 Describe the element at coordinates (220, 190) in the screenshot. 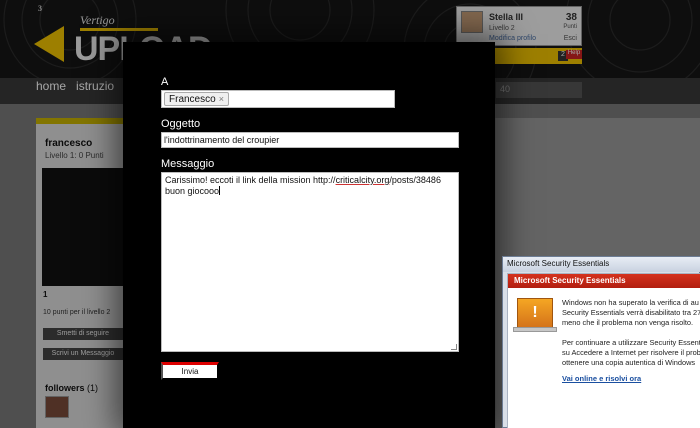

I see `text-caret` at that location.